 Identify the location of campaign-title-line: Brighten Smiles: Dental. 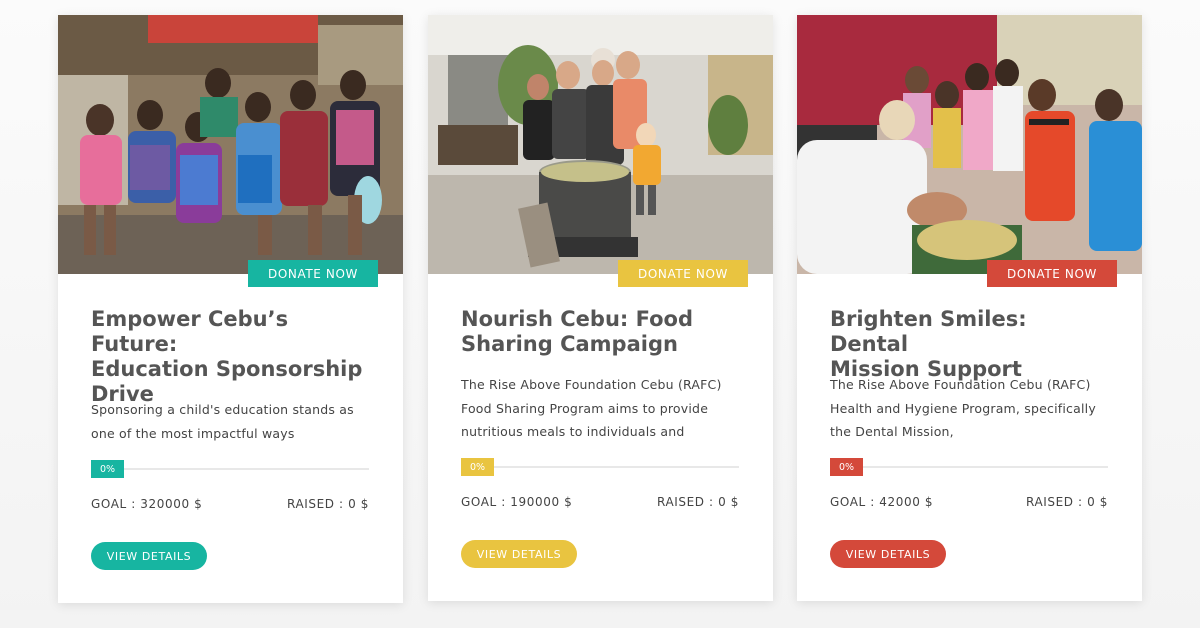
(928, 331).